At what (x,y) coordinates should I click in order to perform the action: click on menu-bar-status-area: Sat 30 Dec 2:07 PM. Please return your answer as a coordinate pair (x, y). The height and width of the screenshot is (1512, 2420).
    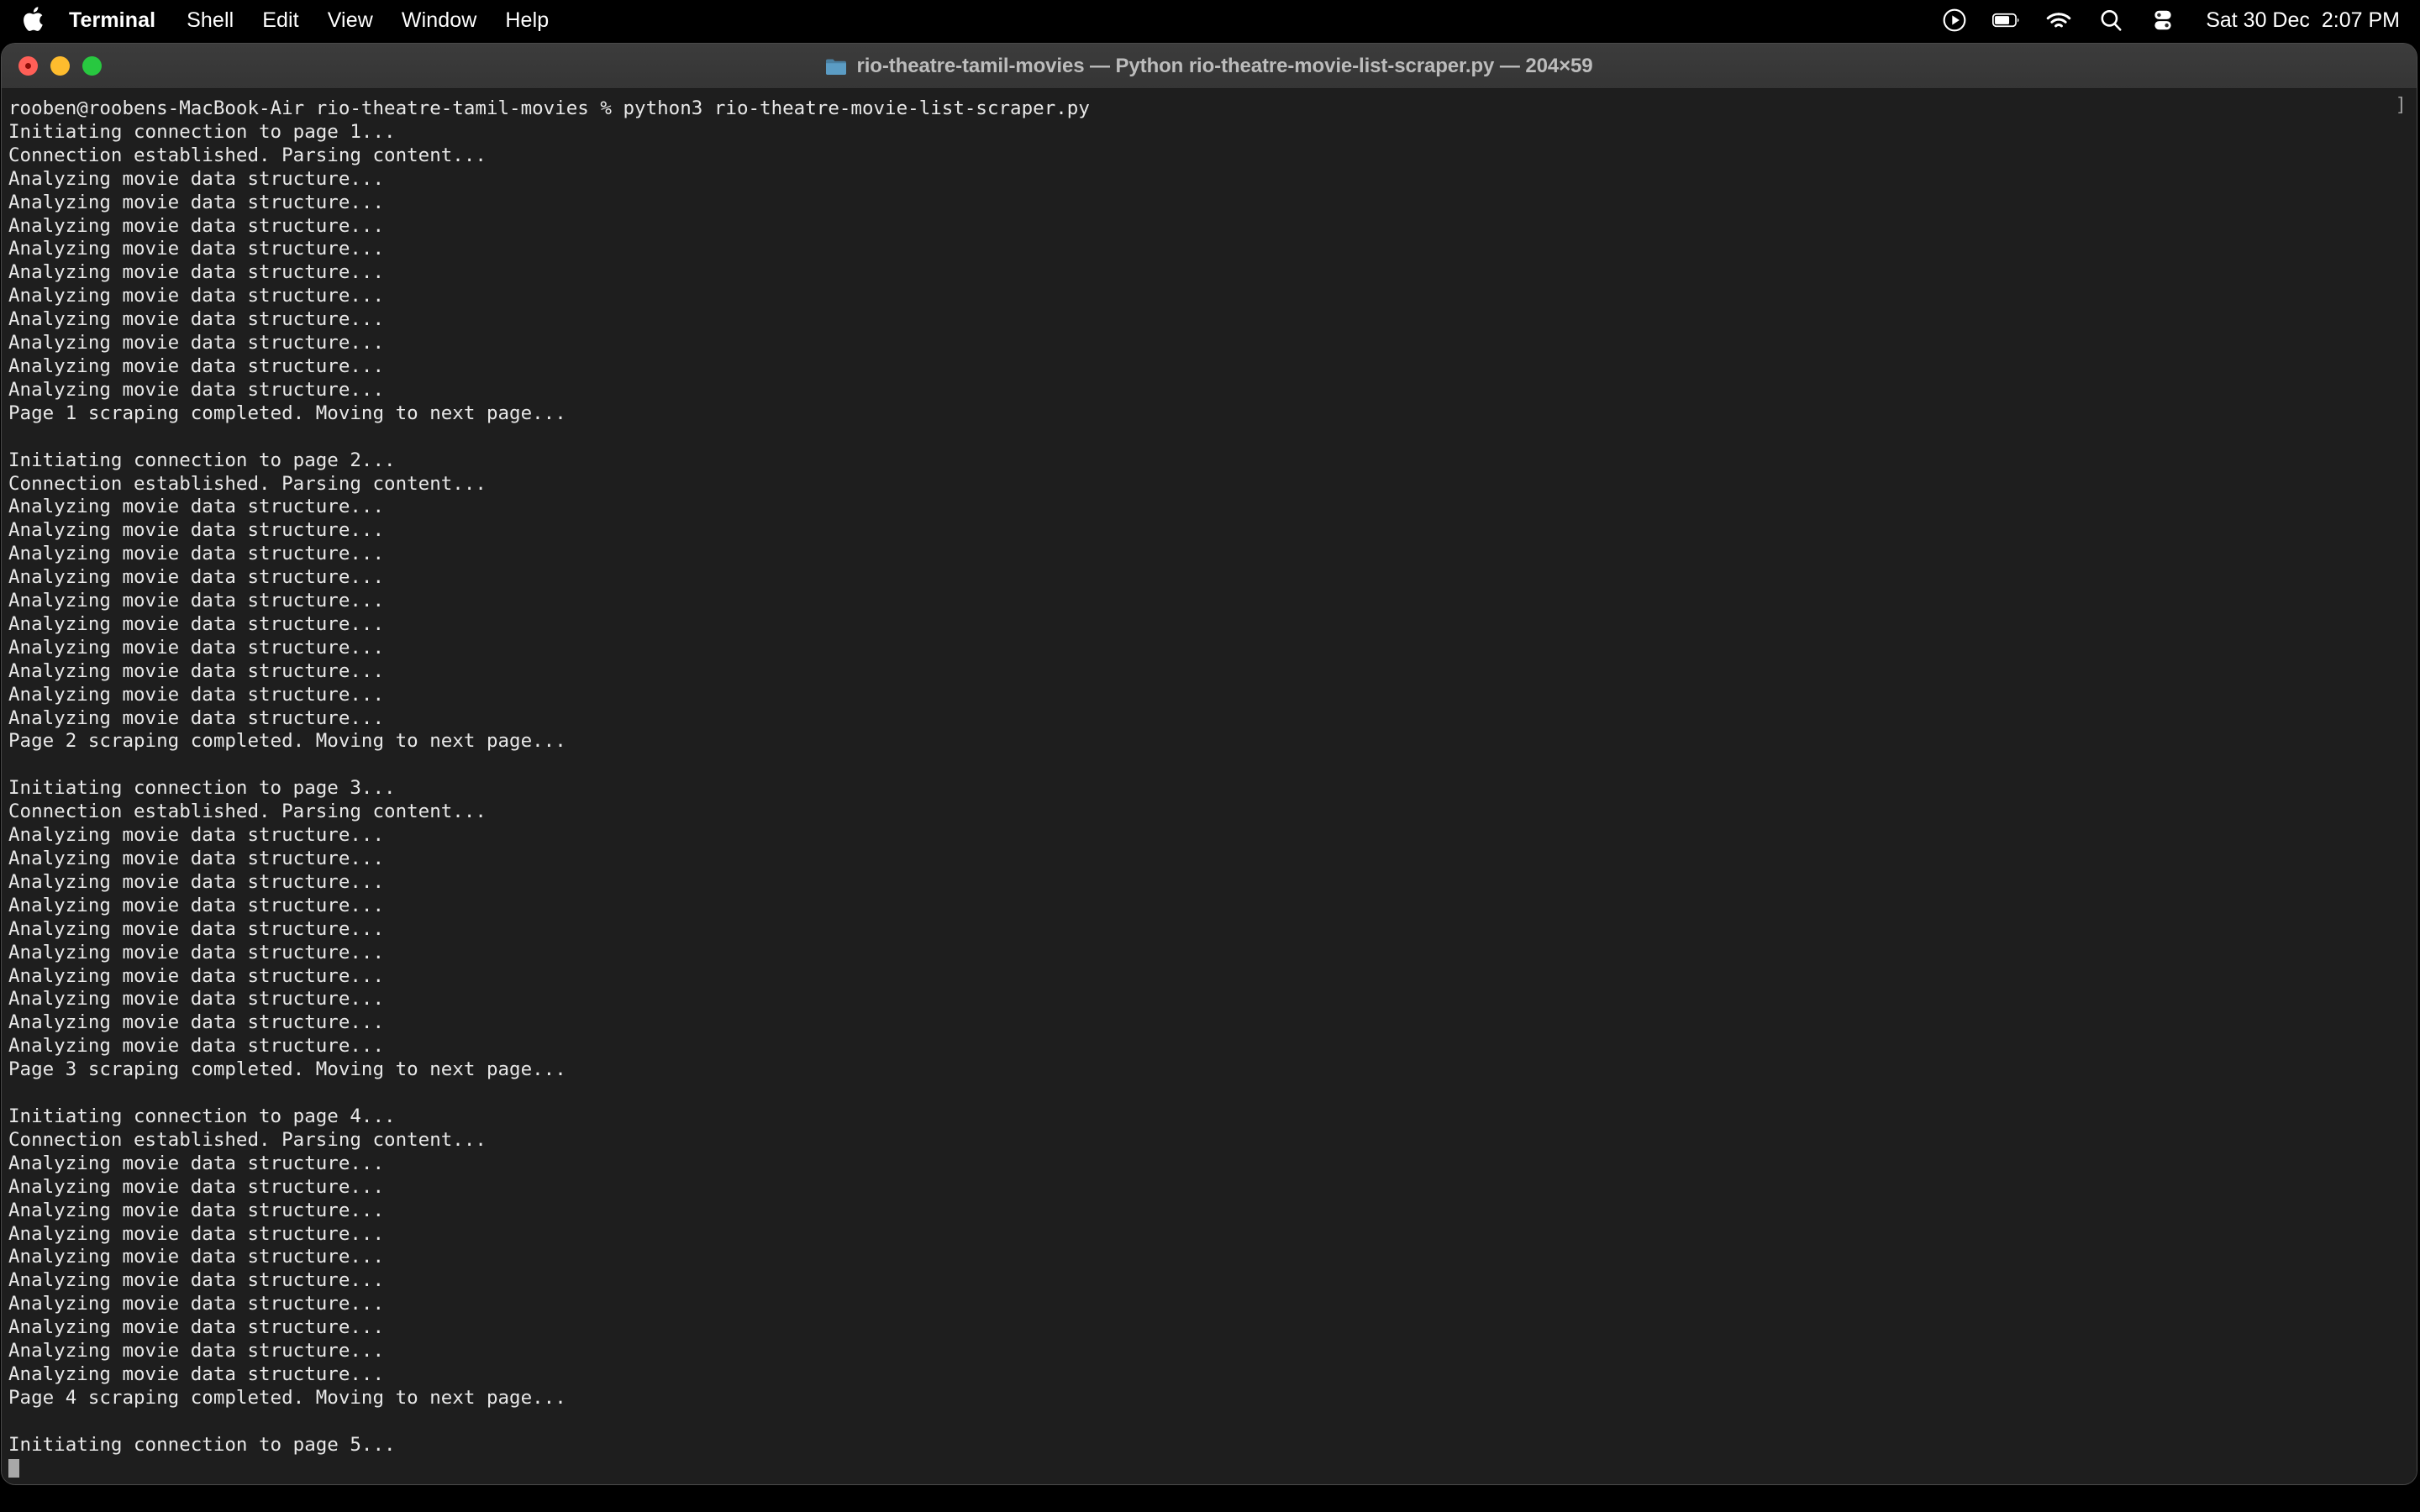
    Looking at the image, I should click on (2158, 20).